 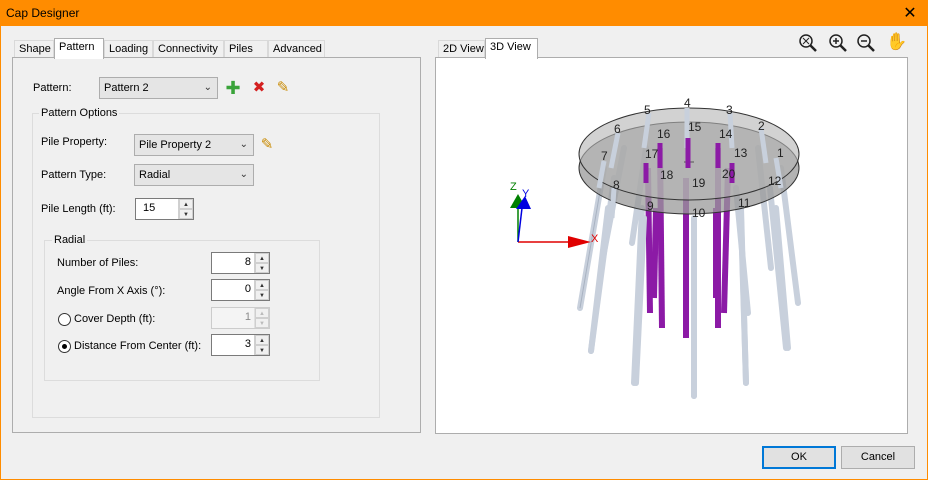 What do you see at coordinates (233, 88) in the screenshot?
I see `add-icon: ✚` at bounding box center [233, 88].